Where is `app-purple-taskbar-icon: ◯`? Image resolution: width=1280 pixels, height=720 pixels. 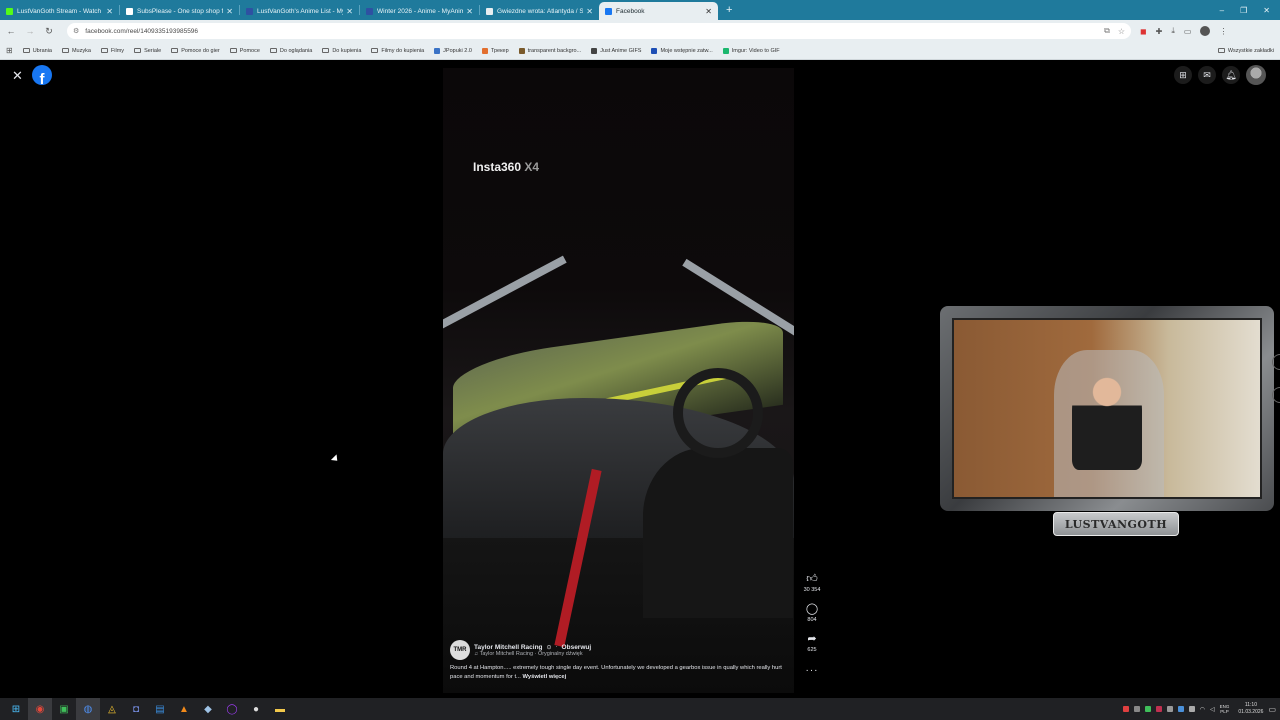
app-purple-taskbar-icon: ◯ is located at coordinates (232, 709).